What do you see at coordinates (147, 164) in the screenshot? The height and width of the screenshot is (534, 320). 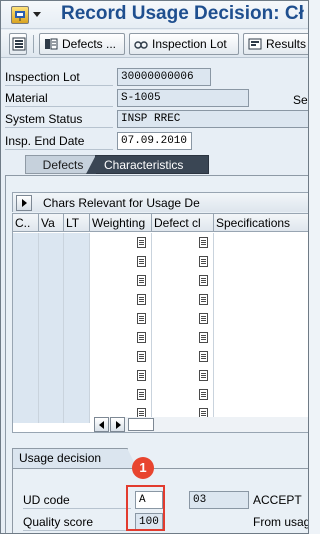 I see `tab-characteristics: Characteristics` at bounding box center [147, 164].